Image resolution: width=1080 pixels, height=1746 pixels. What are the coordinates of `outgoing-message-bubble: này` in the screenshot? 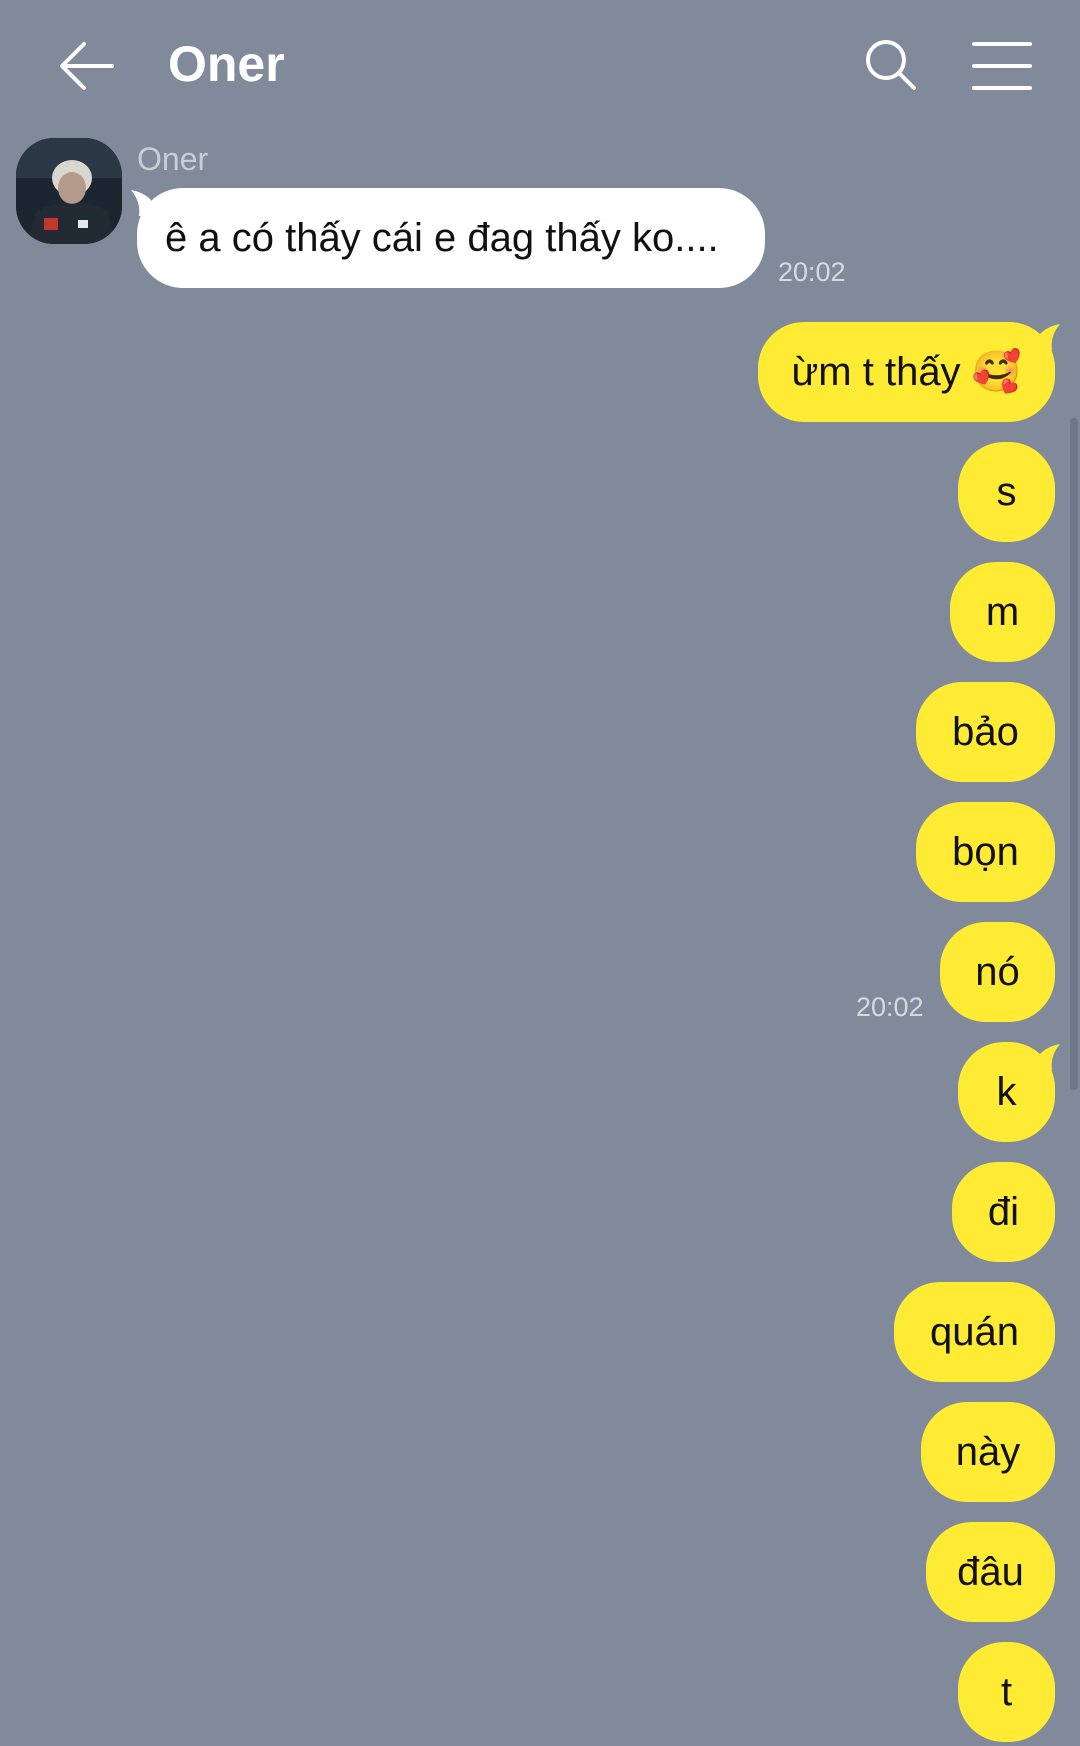 It's located at (988, 1452).